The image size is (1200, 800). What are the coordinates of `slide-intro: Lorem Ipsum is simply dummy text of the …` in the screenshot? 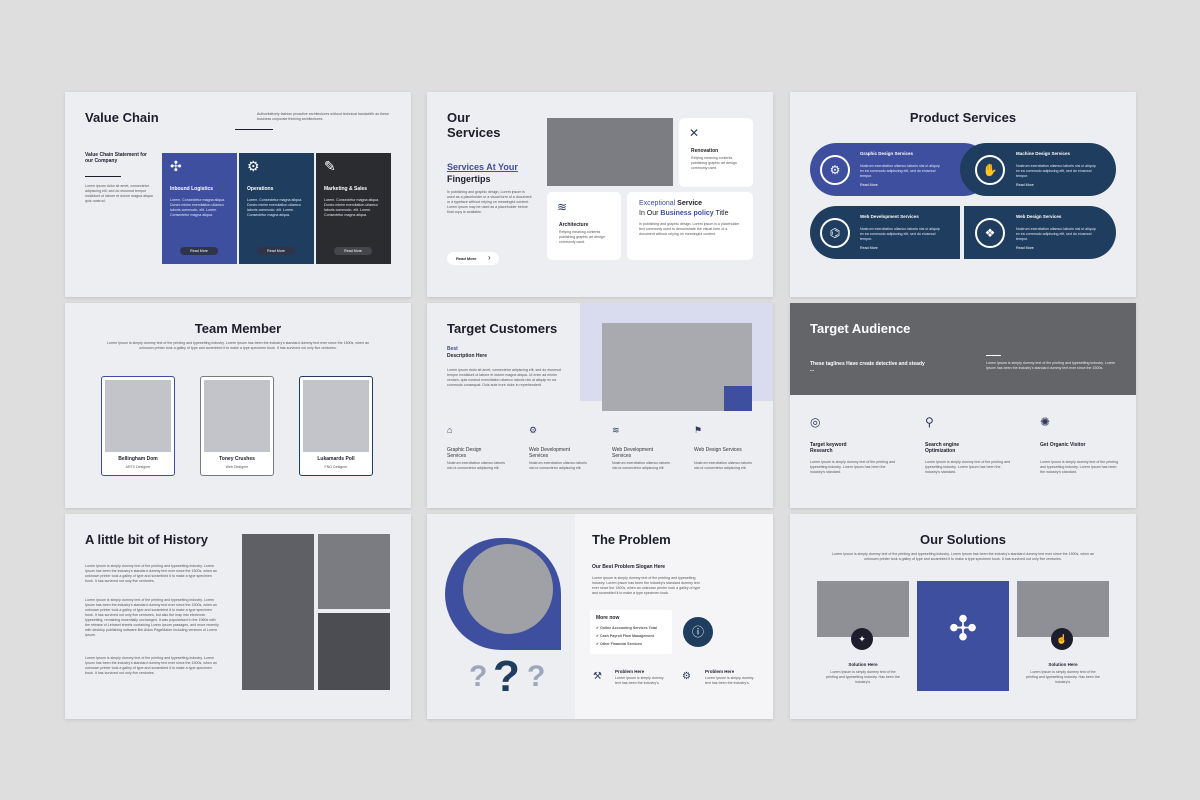 It's located at (963, 556).